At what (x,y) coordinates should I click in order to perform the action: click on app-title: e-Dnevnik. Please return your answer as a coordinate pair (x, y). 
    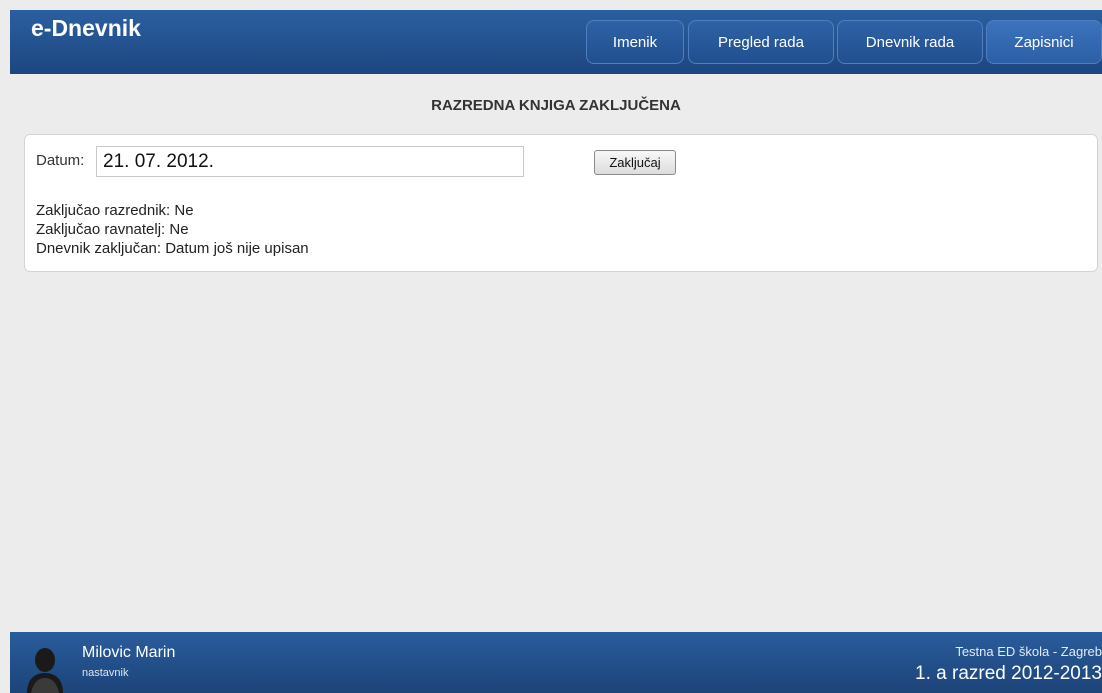
    Looking at the image, I should click on (86, 28).